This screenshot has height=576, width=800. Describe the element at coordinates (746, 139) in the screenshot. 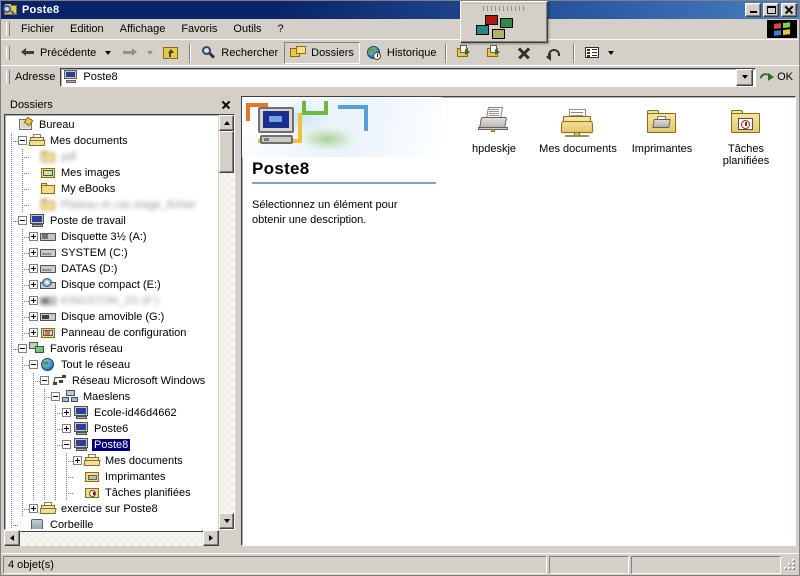

I see `file-item: Tâches planifiées` at that location.